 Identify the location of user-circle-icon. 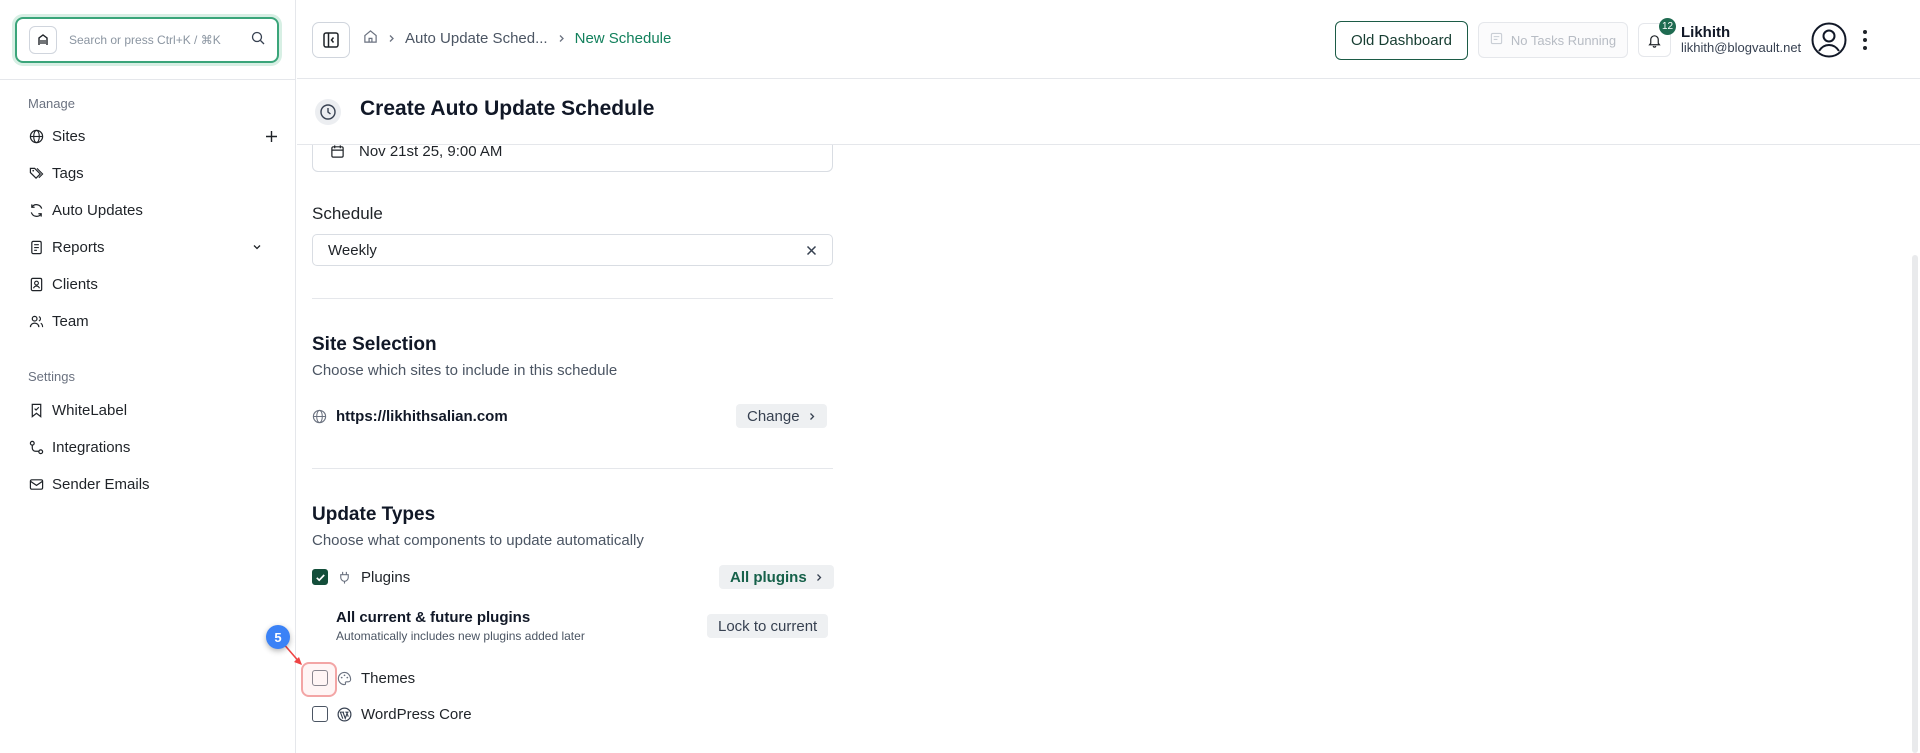
(1829, 40).